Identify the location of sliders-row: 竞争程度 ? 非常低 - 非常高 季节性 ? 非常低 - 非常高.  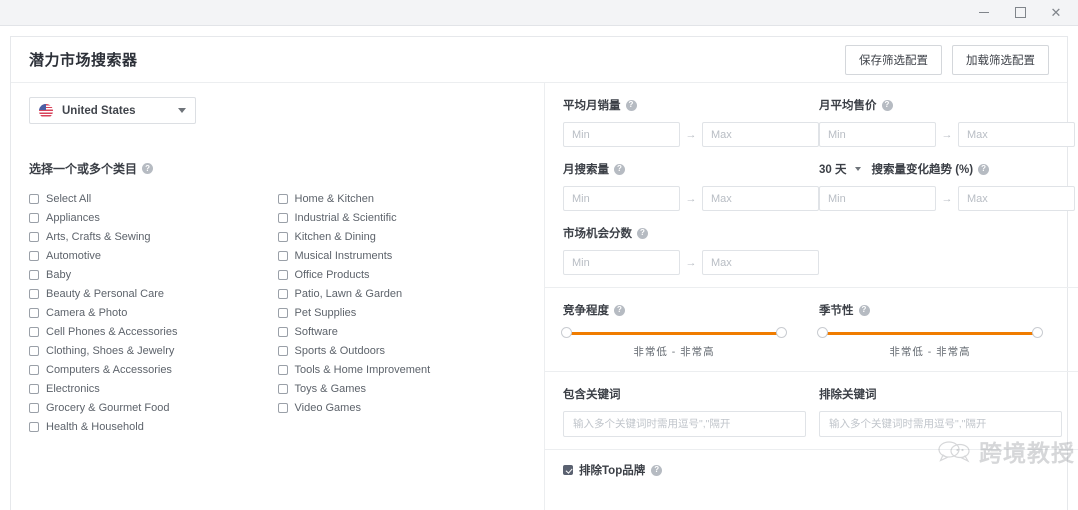
(818, 330).